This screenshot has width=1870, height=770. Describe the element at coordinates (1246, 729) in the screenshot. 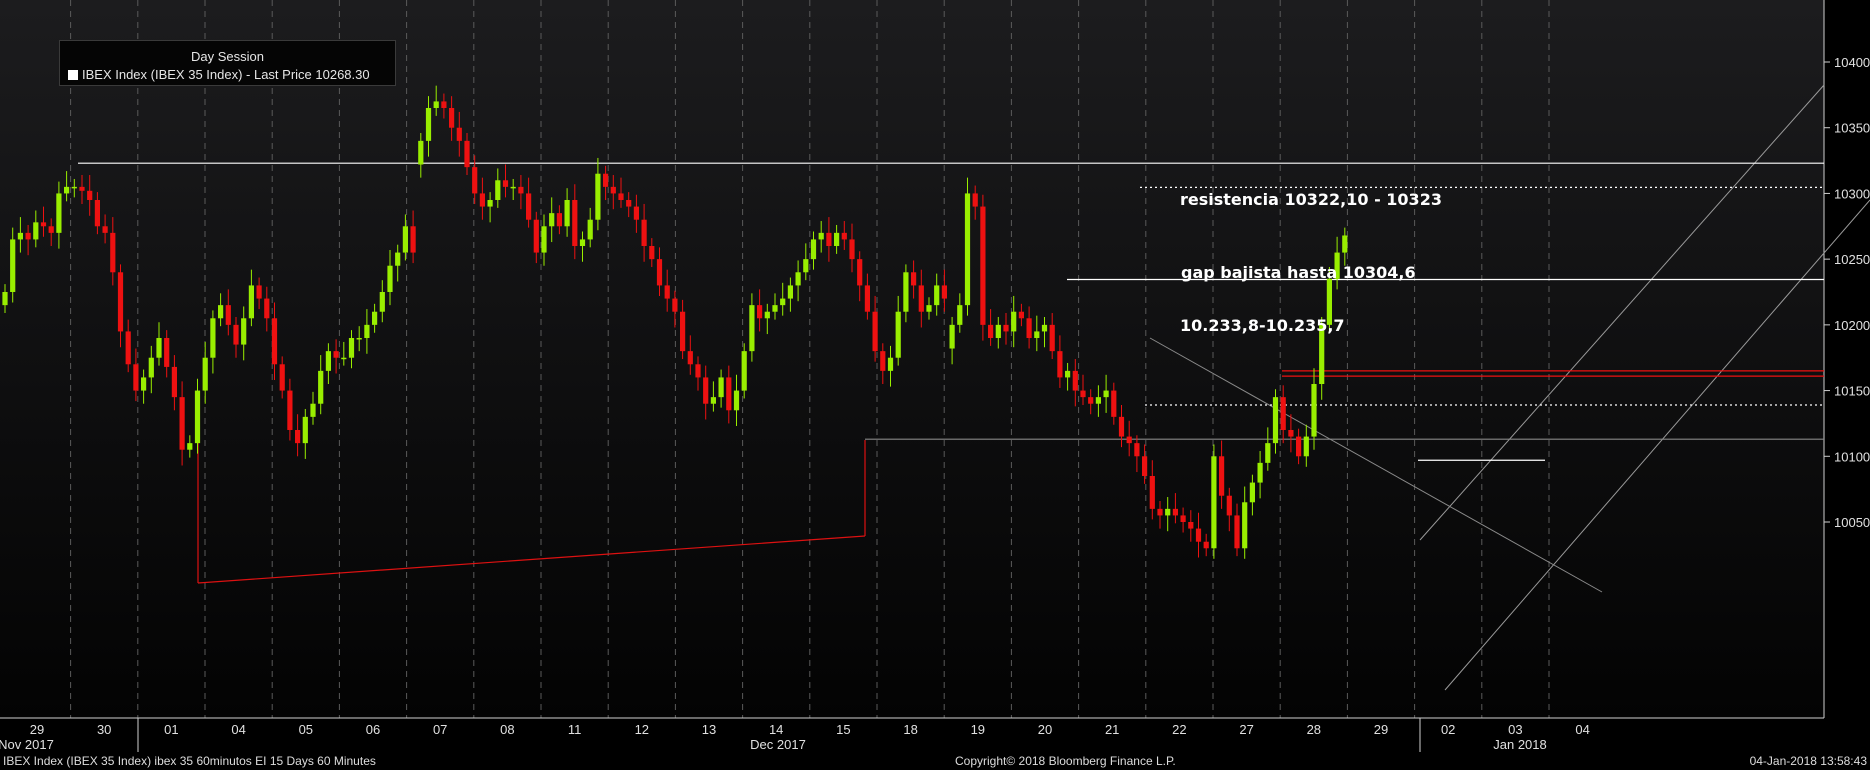

I see `x-tick-label: 27` at that location.